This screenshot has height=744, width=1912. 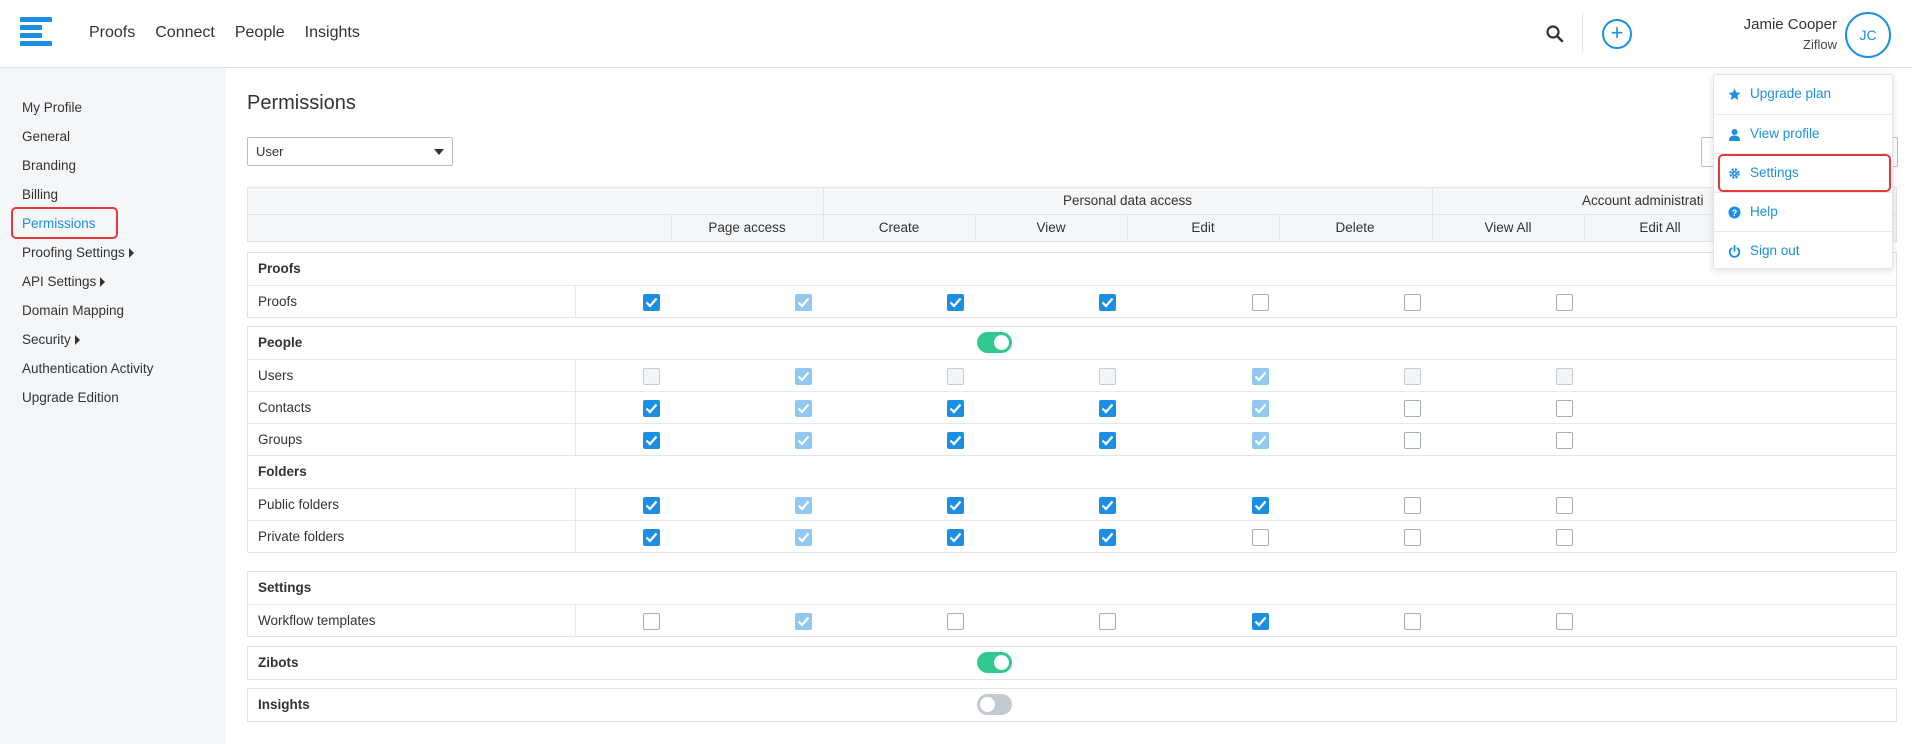 I want to click on nav-item-people: People, so click(x=260, y=33).